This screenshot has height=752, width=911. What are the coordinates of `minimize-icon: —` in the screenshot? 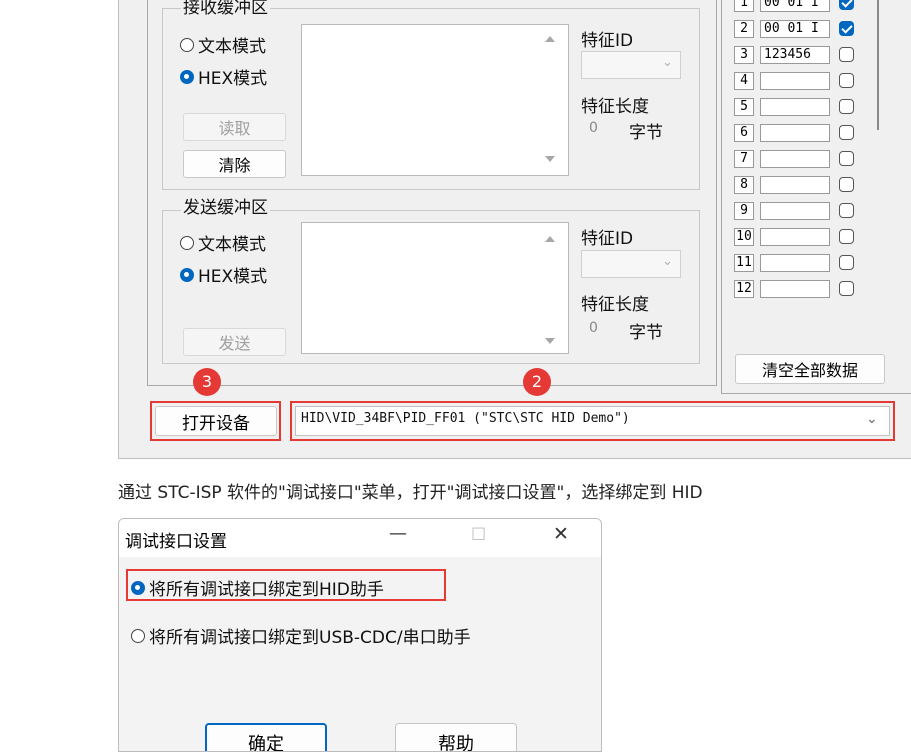 It's located at (398, 533).